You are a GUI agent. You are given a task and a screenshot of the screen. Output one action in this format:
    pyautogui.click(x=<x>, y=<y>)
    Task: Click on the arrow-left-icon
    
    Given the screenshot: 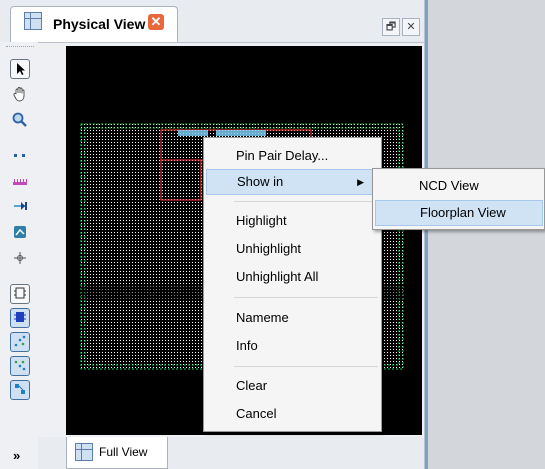 What is the action you would take?
    pyautogui.click(x=20, y=207)
    